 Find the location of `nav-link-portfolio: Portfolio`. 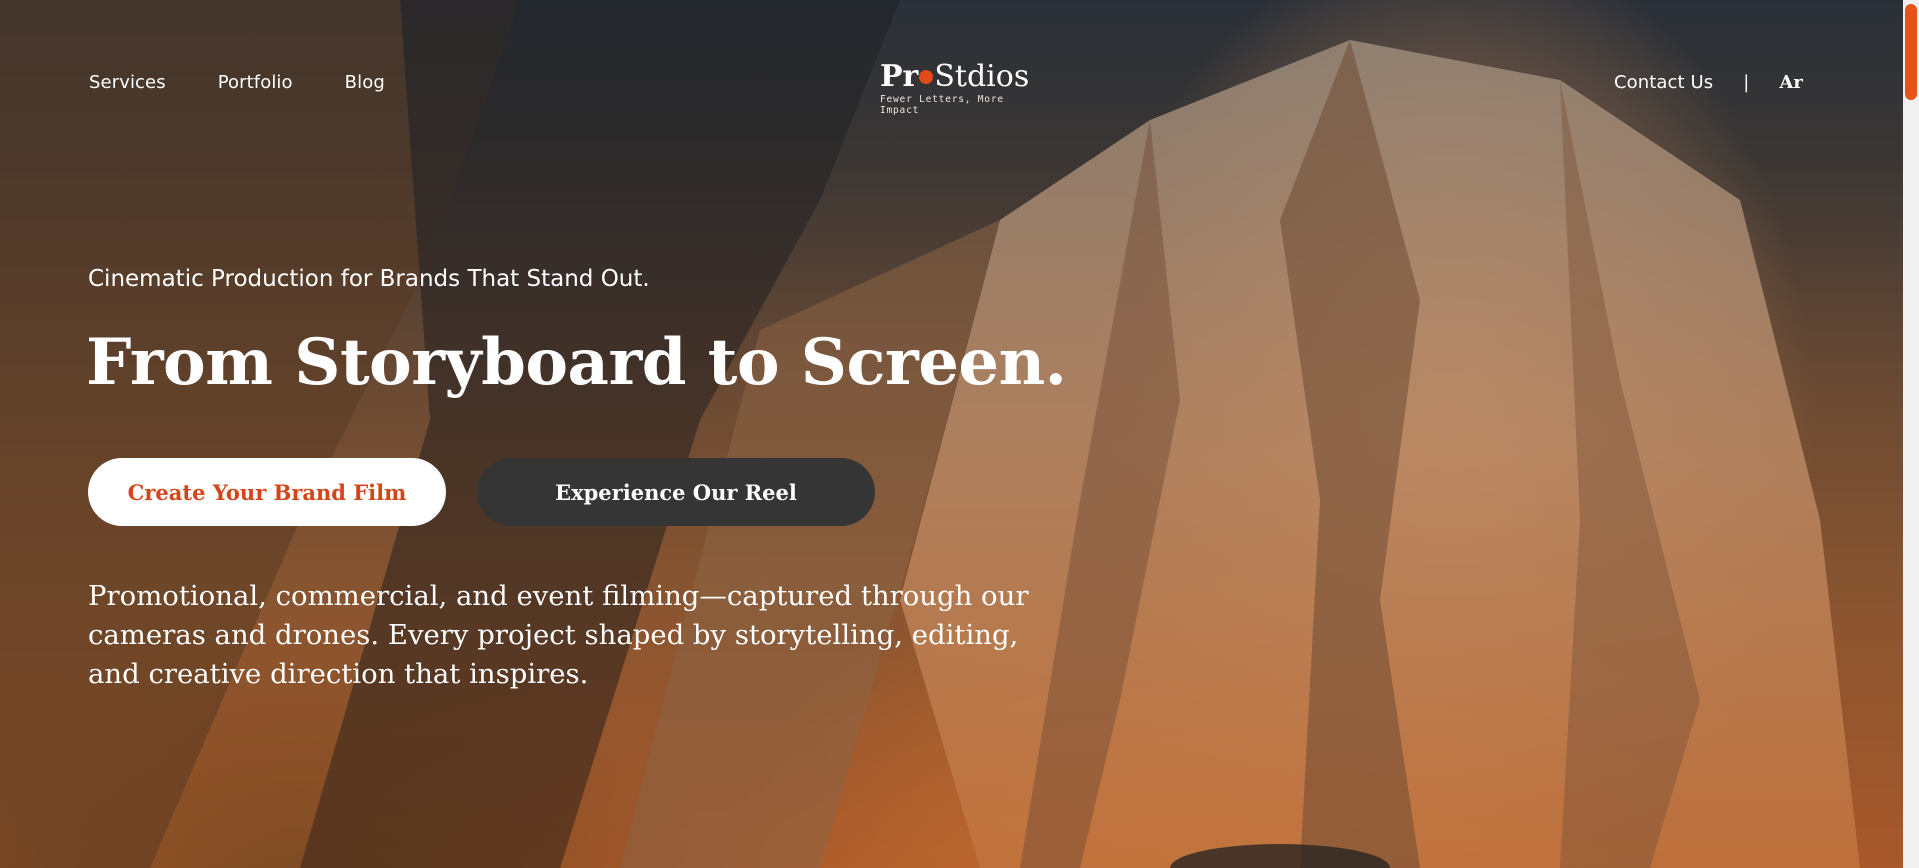

nav-link-portfolio: Portfolio is located at coordinates (255, 82).